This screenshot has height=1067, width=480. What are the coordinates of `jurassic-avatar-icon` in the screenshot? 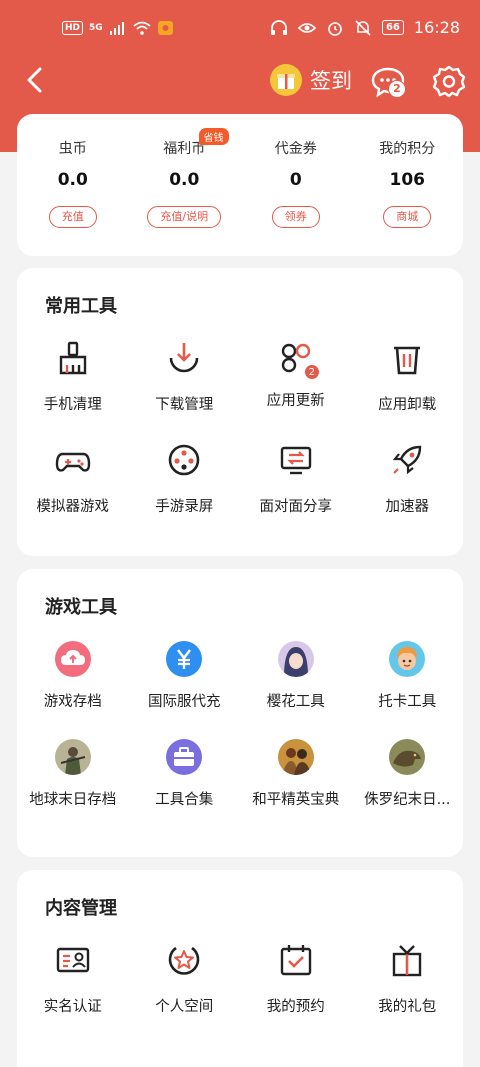 It's located at (407, 757).